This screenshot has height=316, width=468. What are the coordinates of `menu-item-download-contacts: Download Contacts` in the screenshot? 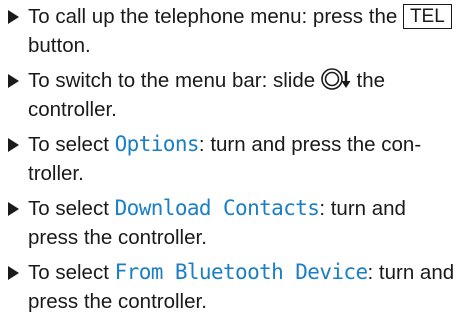 It's located at (217, 208).